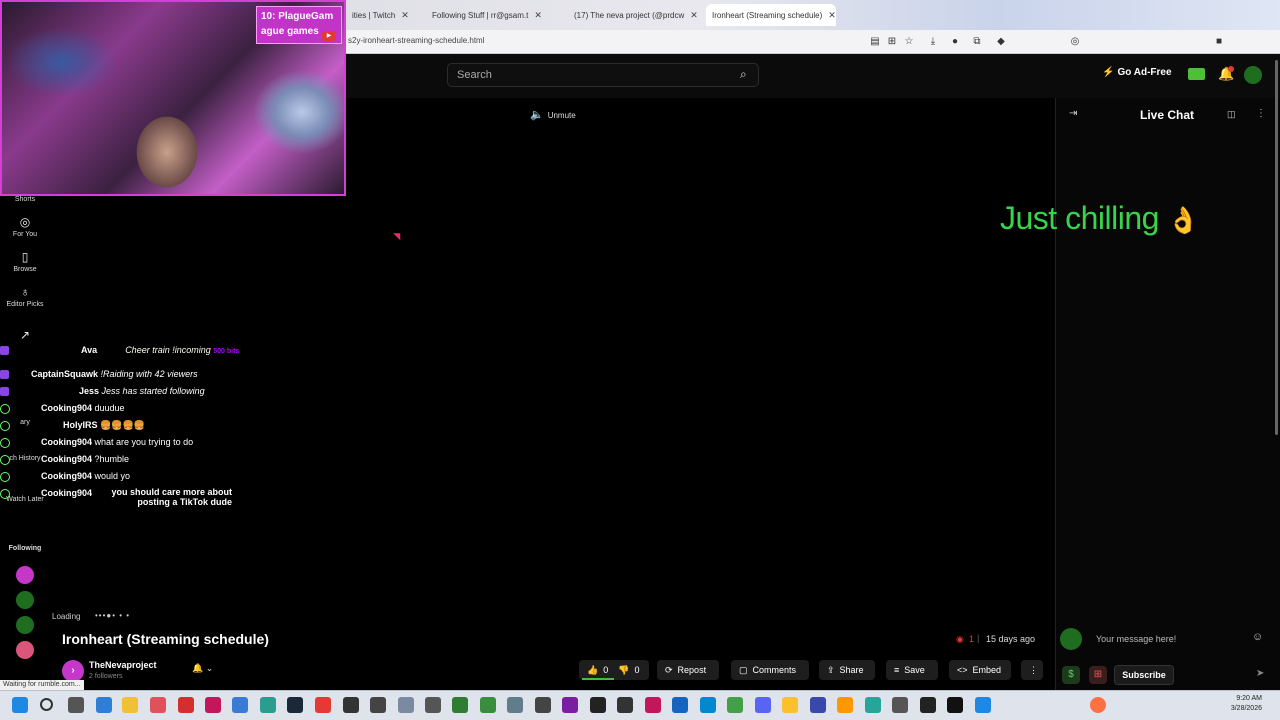 The image size is (1280, 720). Describe the element at coordinates (977, 42) in the screenshot. I see `puzzle-icon: ⧉` at that location.